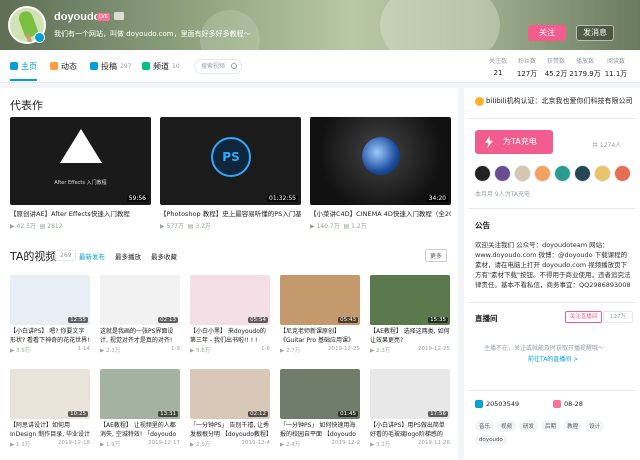 The height and width of the screenshot is (460, 640). Describe the element at coordinates (140, 394) in the screenshot. I see `video-thumbnail: 13:31` at that location.